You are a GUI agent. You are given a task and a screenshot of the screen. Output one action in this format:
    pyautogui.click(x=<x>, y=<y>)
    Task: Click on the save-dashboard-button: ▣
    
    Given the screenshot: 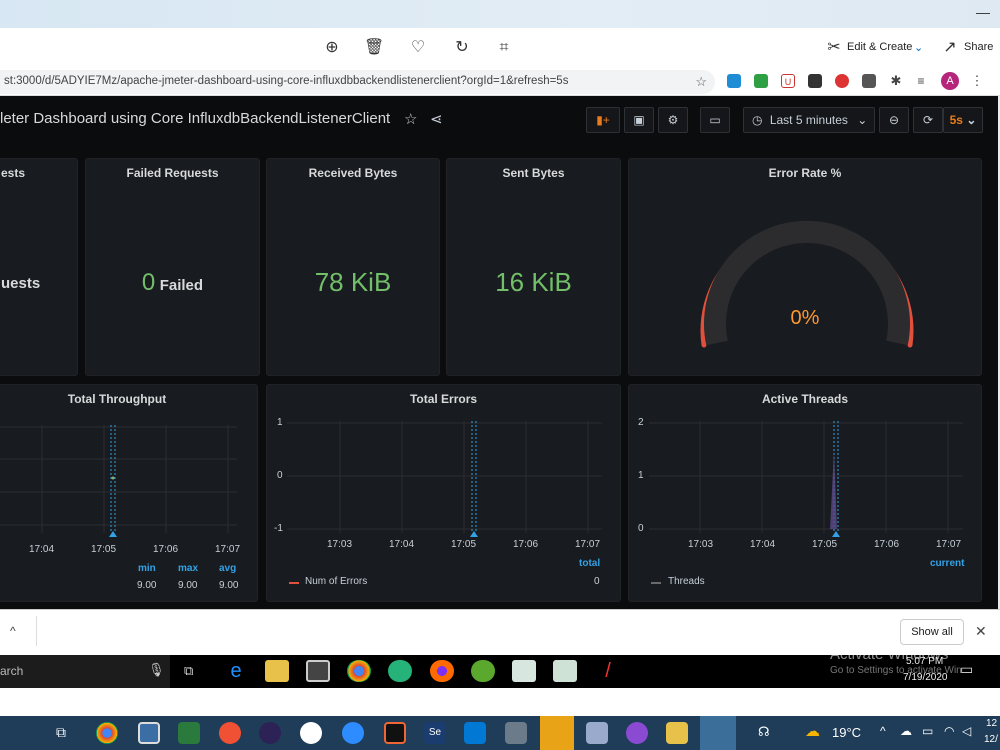 What is the action you would take?
    pyautogui.click(x=639, y=120)
    